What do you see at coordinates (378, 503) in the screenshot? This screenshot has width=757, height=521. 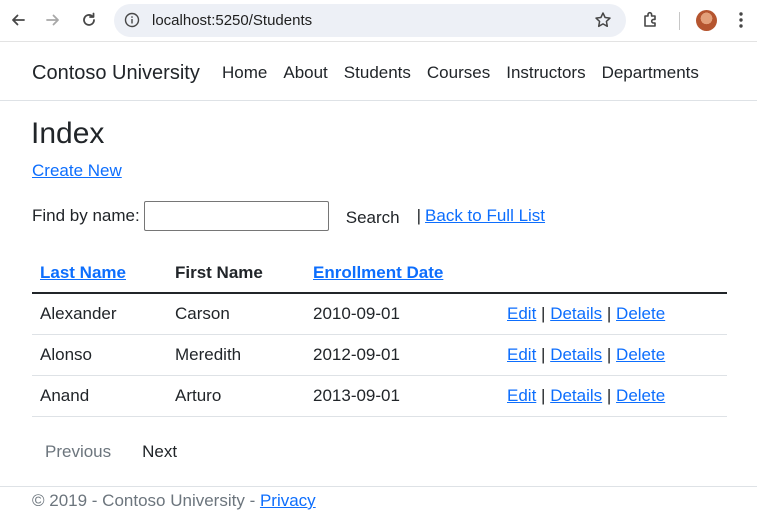 I see `site-footer: © 2019 - Contoso University - Privacy` at bounding box center [378, 503].